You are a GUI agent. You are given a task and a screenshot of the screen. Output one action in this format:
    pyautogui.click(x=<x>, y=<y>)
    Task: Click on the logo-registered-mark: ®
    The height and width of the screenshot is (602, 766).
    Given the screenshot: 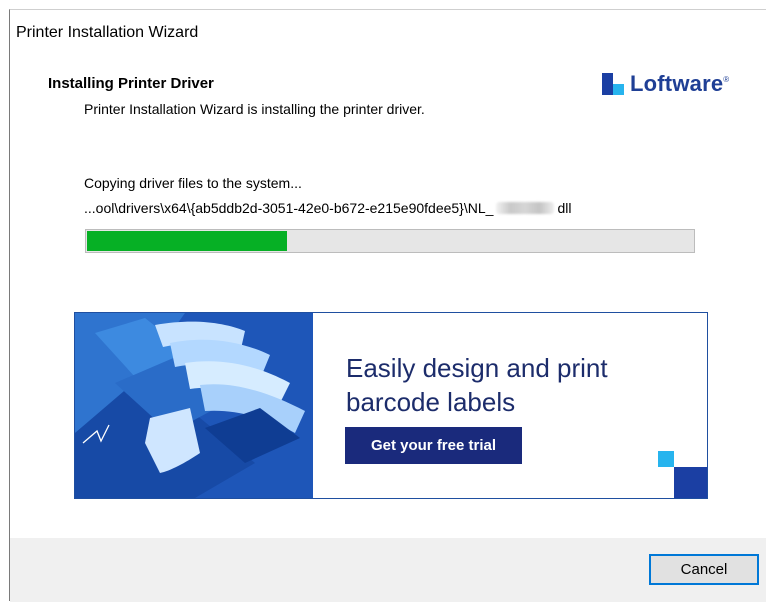 What is the action you would take?
    pyautogui.click(x=726, y=79)
    